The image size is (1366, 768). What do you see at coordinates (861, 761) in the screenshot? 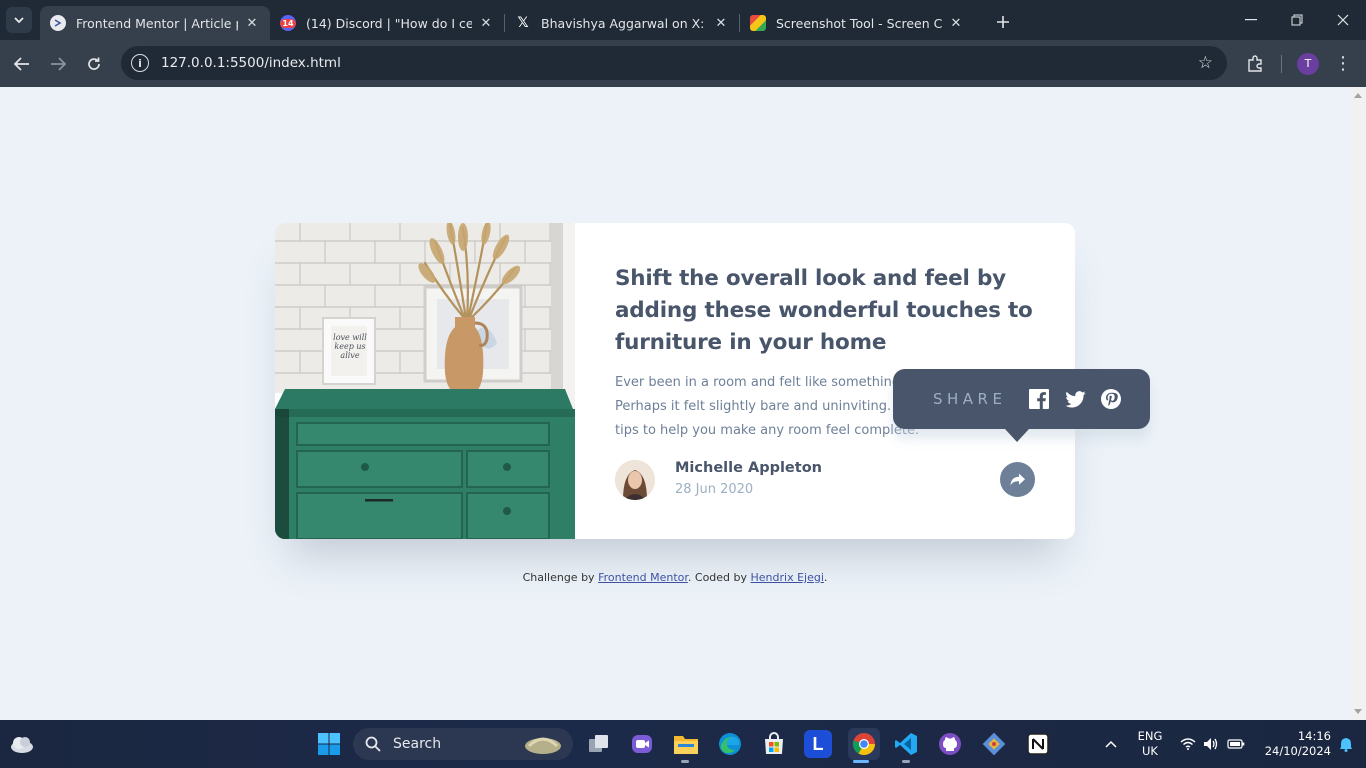
I see `active-indicator` at bounding box center [861, 761].